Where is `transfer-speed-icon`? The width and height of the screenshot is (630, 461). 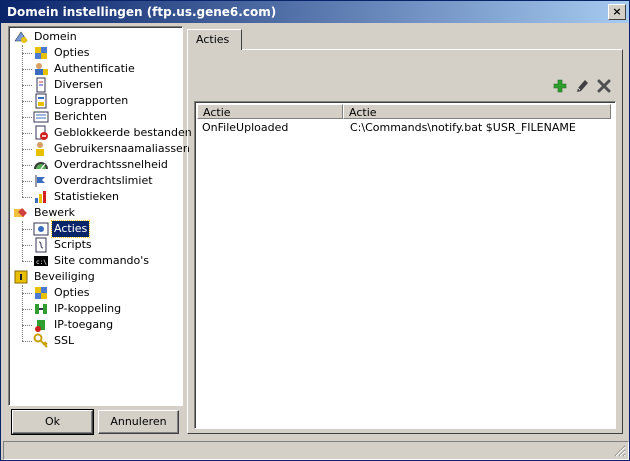 transfer-speed-icon is located at coordinates (41, 166).